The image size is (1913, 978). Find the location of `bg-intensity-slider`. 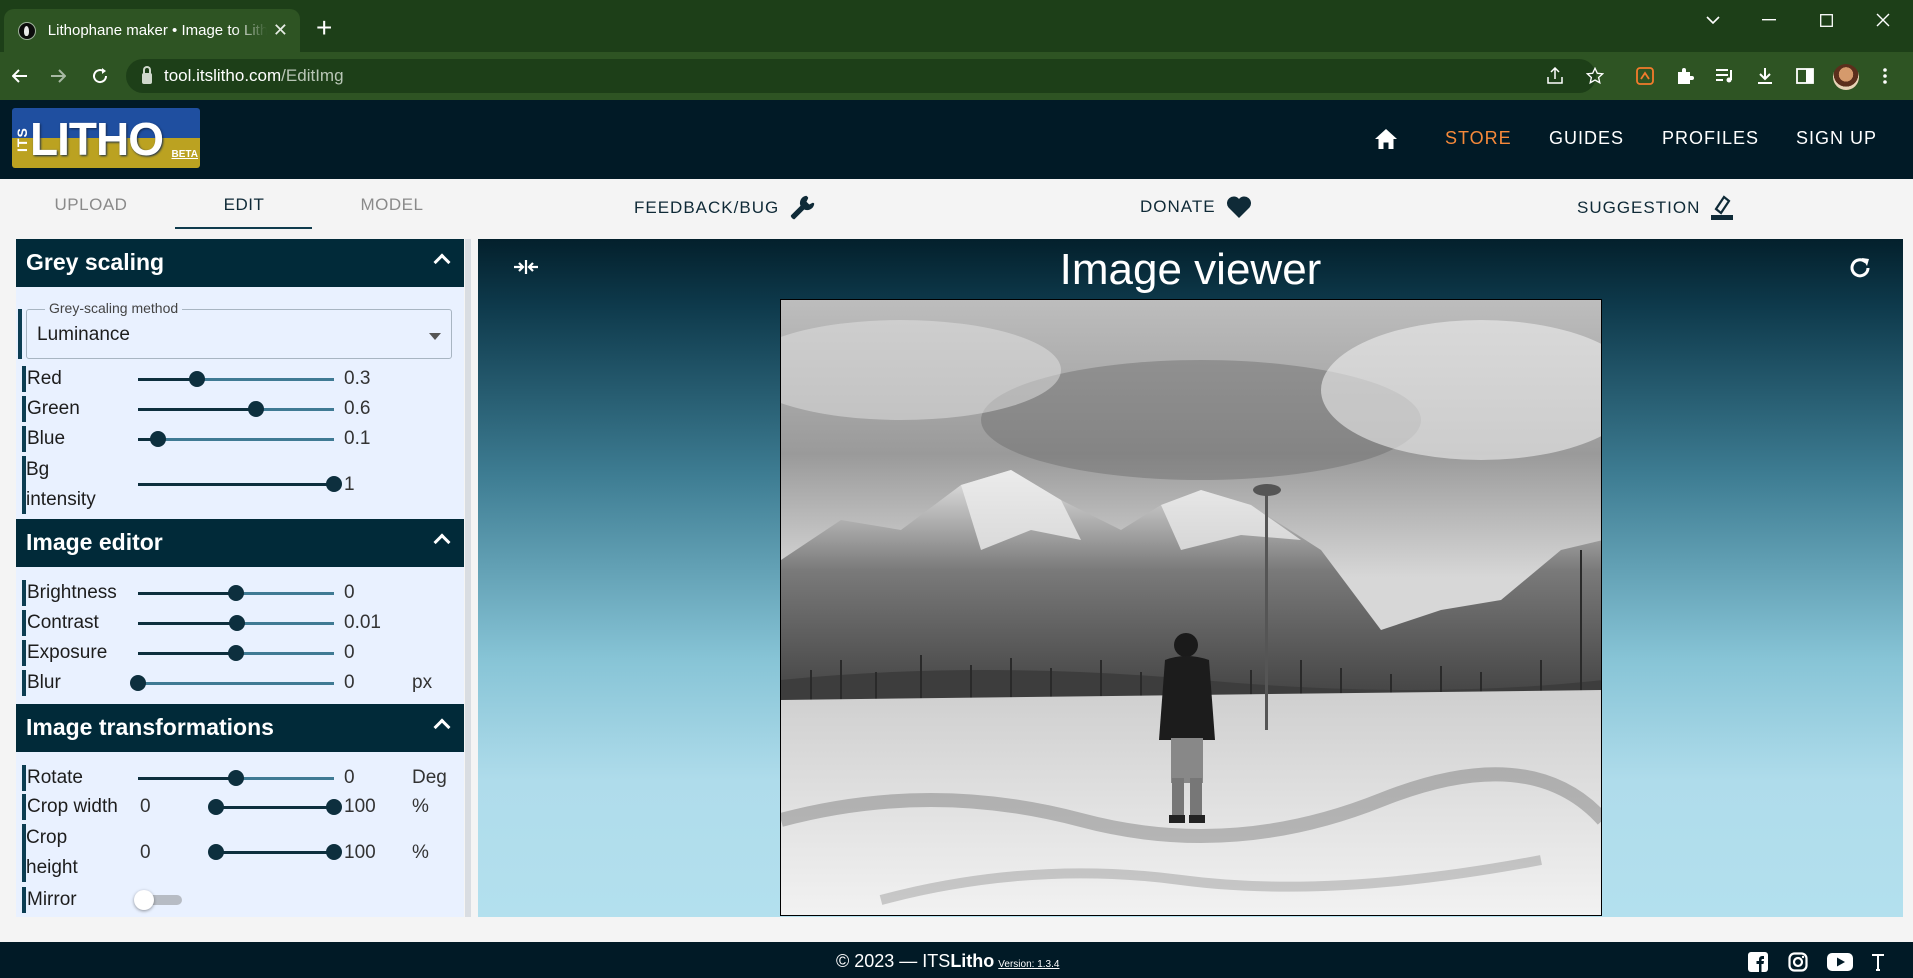

bg-intensity-slider is located at coordinates (240, 484).